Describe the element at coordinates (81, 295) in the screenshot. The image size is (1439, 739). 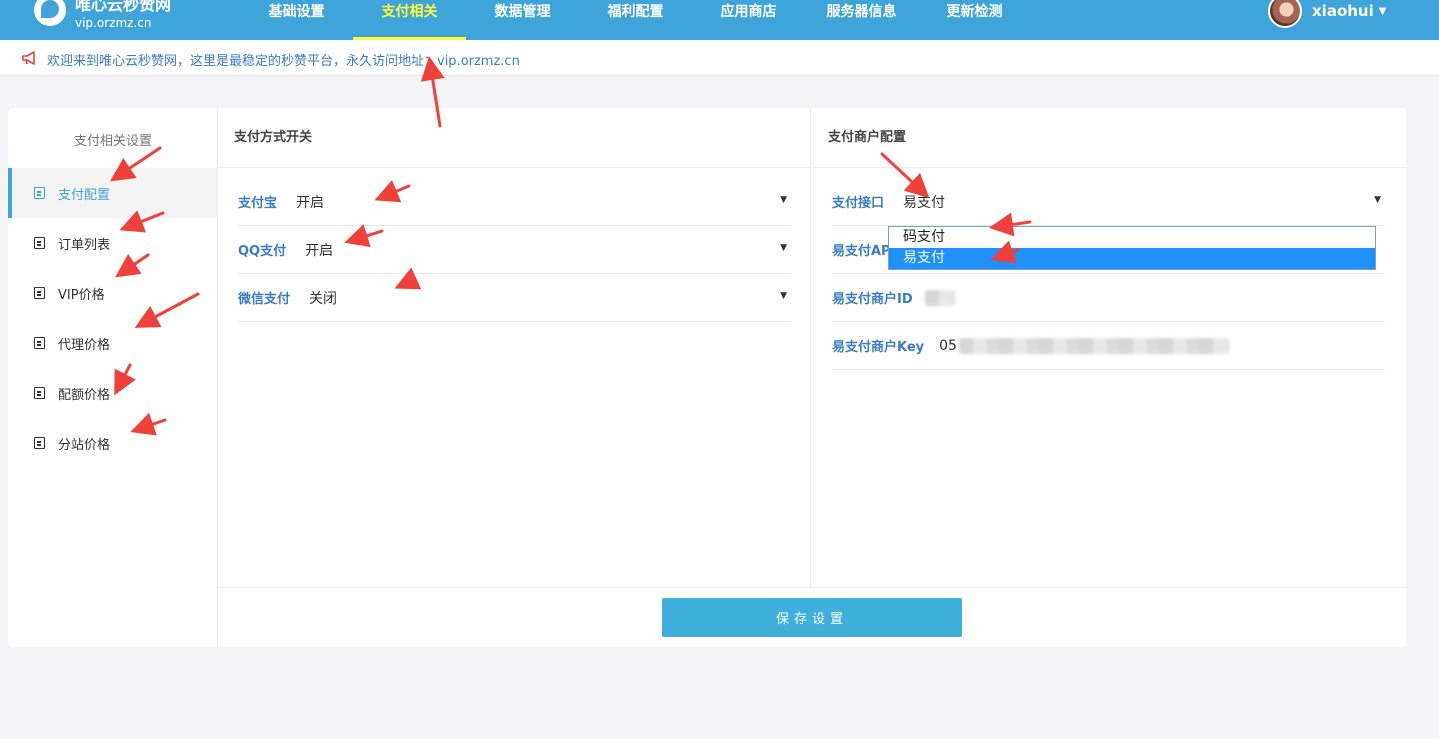
I see `sidebar-item-label: VIP价格` at that location.